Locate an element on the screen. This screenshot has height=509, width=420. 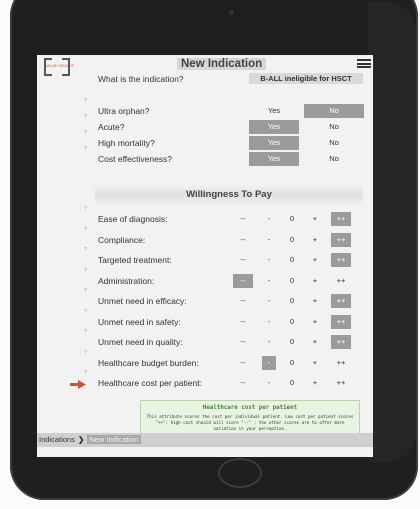
tooltip-title: Healthcare cost per patient is located at coordinates (250, 408).